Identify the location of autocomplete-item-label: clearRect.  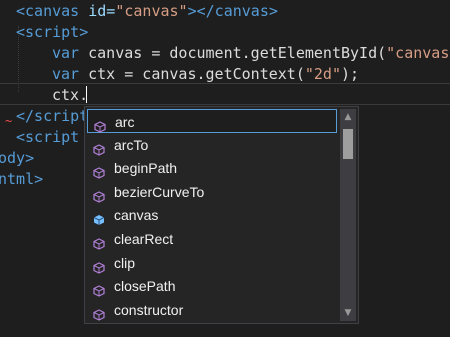
(144, 239).